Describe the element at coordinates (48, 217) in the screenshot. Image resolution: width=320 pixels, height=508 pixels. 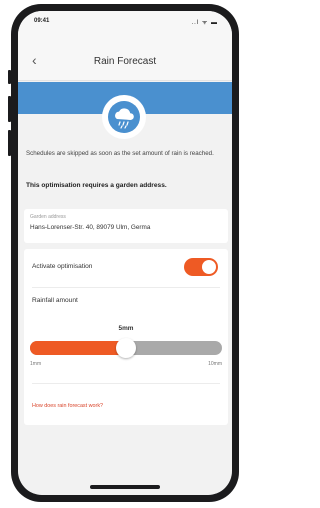
I see `address-label: Garden address` at that location.